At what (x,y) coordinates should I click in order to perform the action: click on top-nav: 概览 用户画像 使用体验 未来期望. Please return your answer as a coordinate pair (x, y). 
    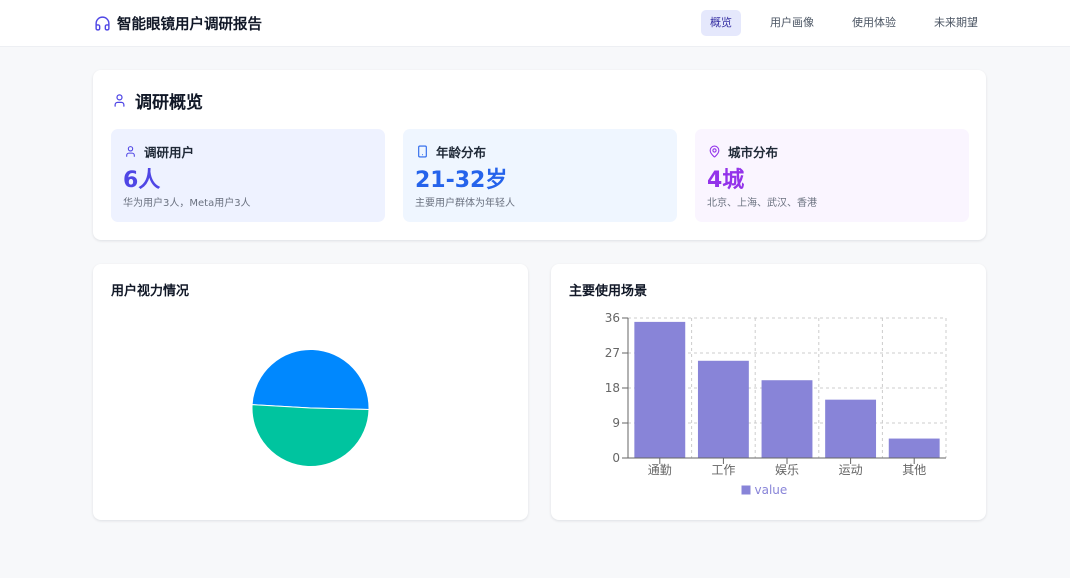
    Looking at the image, I should click on (844, 23).